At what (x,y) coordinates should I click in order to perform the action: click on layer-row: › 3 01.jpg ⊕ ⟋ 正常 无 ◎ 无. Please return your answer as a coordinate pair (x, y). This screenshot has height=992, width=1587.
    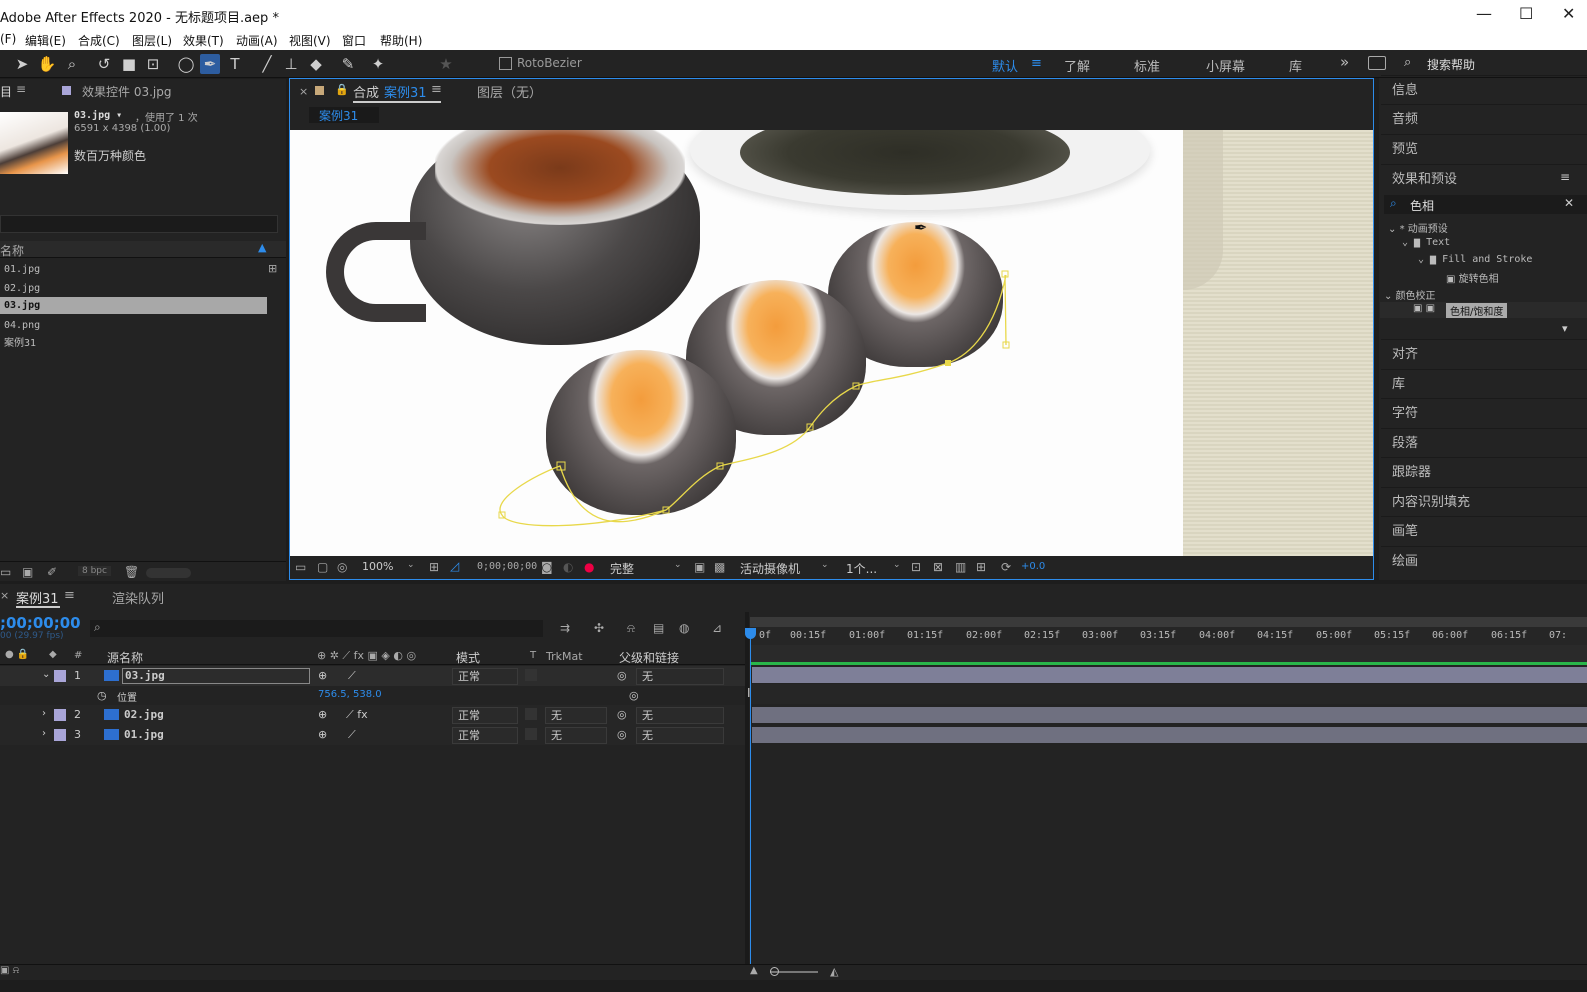
    Looking at the image, I should click on (372, 735).